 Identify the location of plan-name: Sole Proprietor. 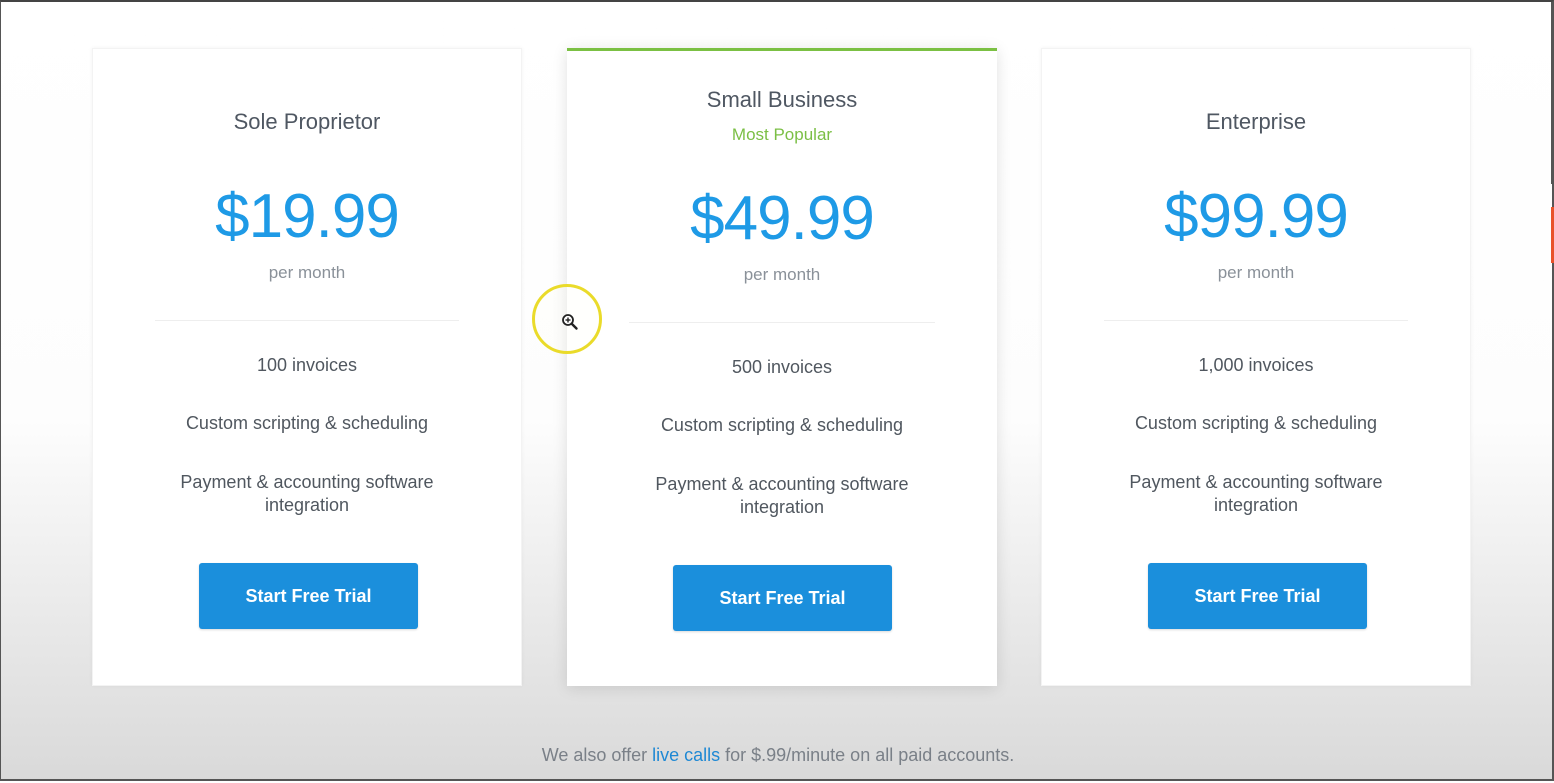
(307, 121).